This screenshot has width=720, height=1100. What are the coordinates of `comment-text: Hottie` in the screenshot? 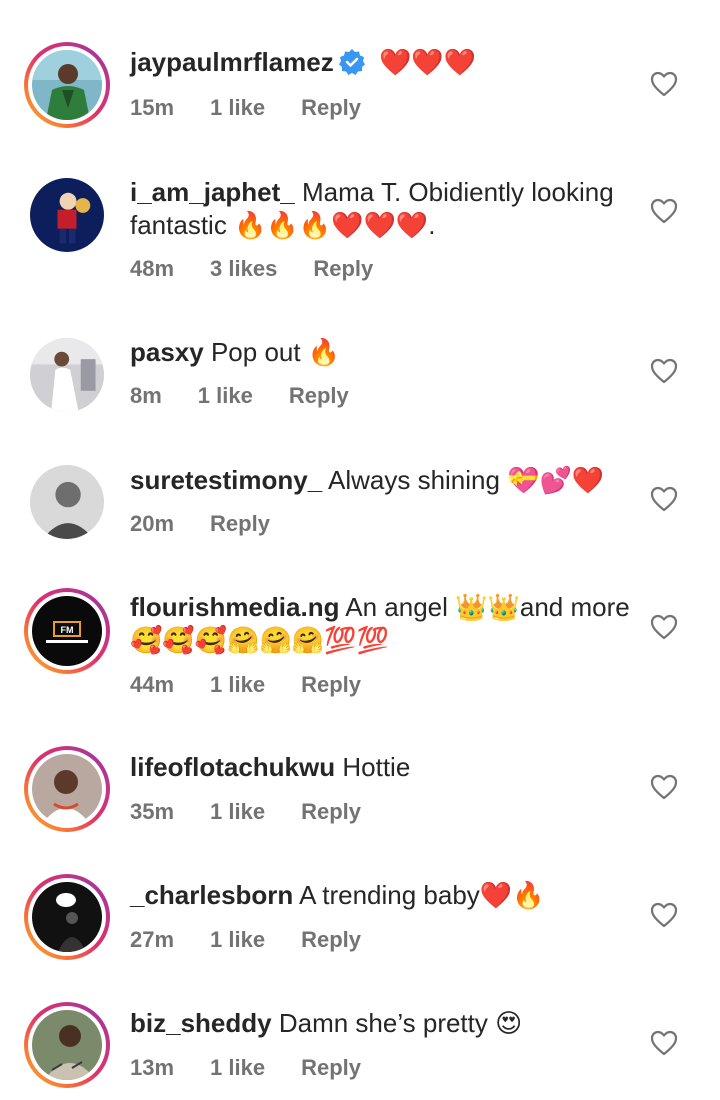 It's located at (376, 767).